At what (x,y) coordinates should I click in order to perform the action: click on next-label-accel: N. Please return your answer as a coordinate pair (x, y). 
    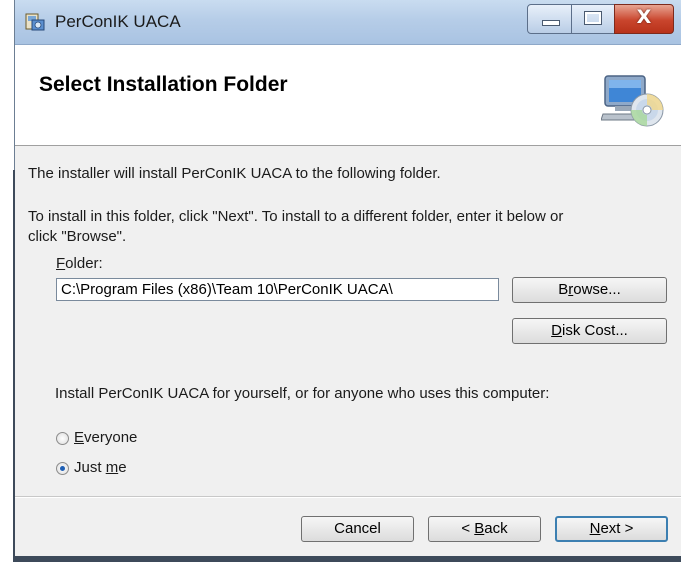
    Looking at the image, I should click on (595, 528).